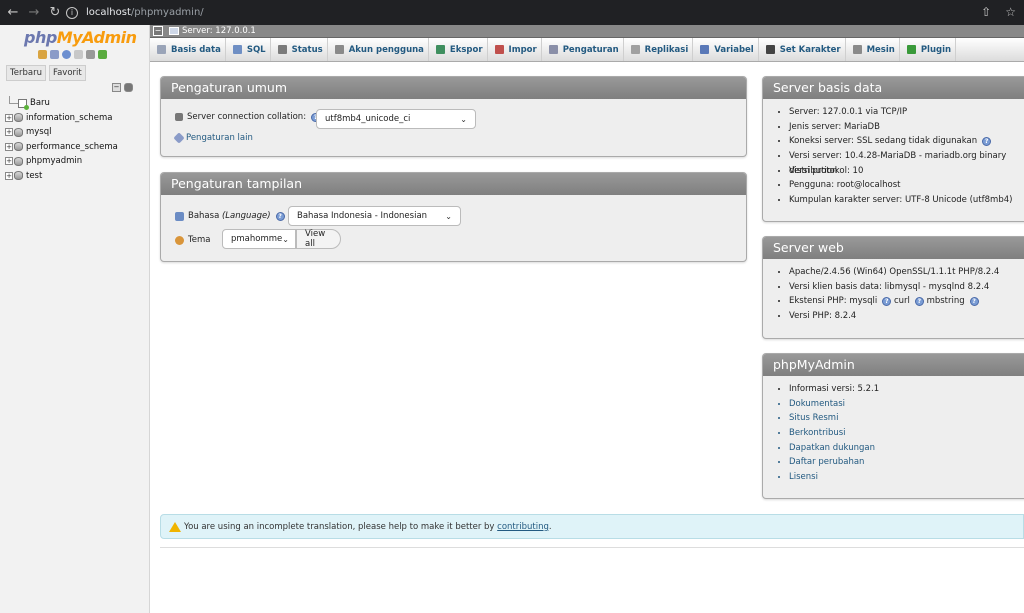 Image resolution: width=1024 pixels, height=613 pixels. I want to click on php-extension-mbstring: mbstring, so click(945, 301).